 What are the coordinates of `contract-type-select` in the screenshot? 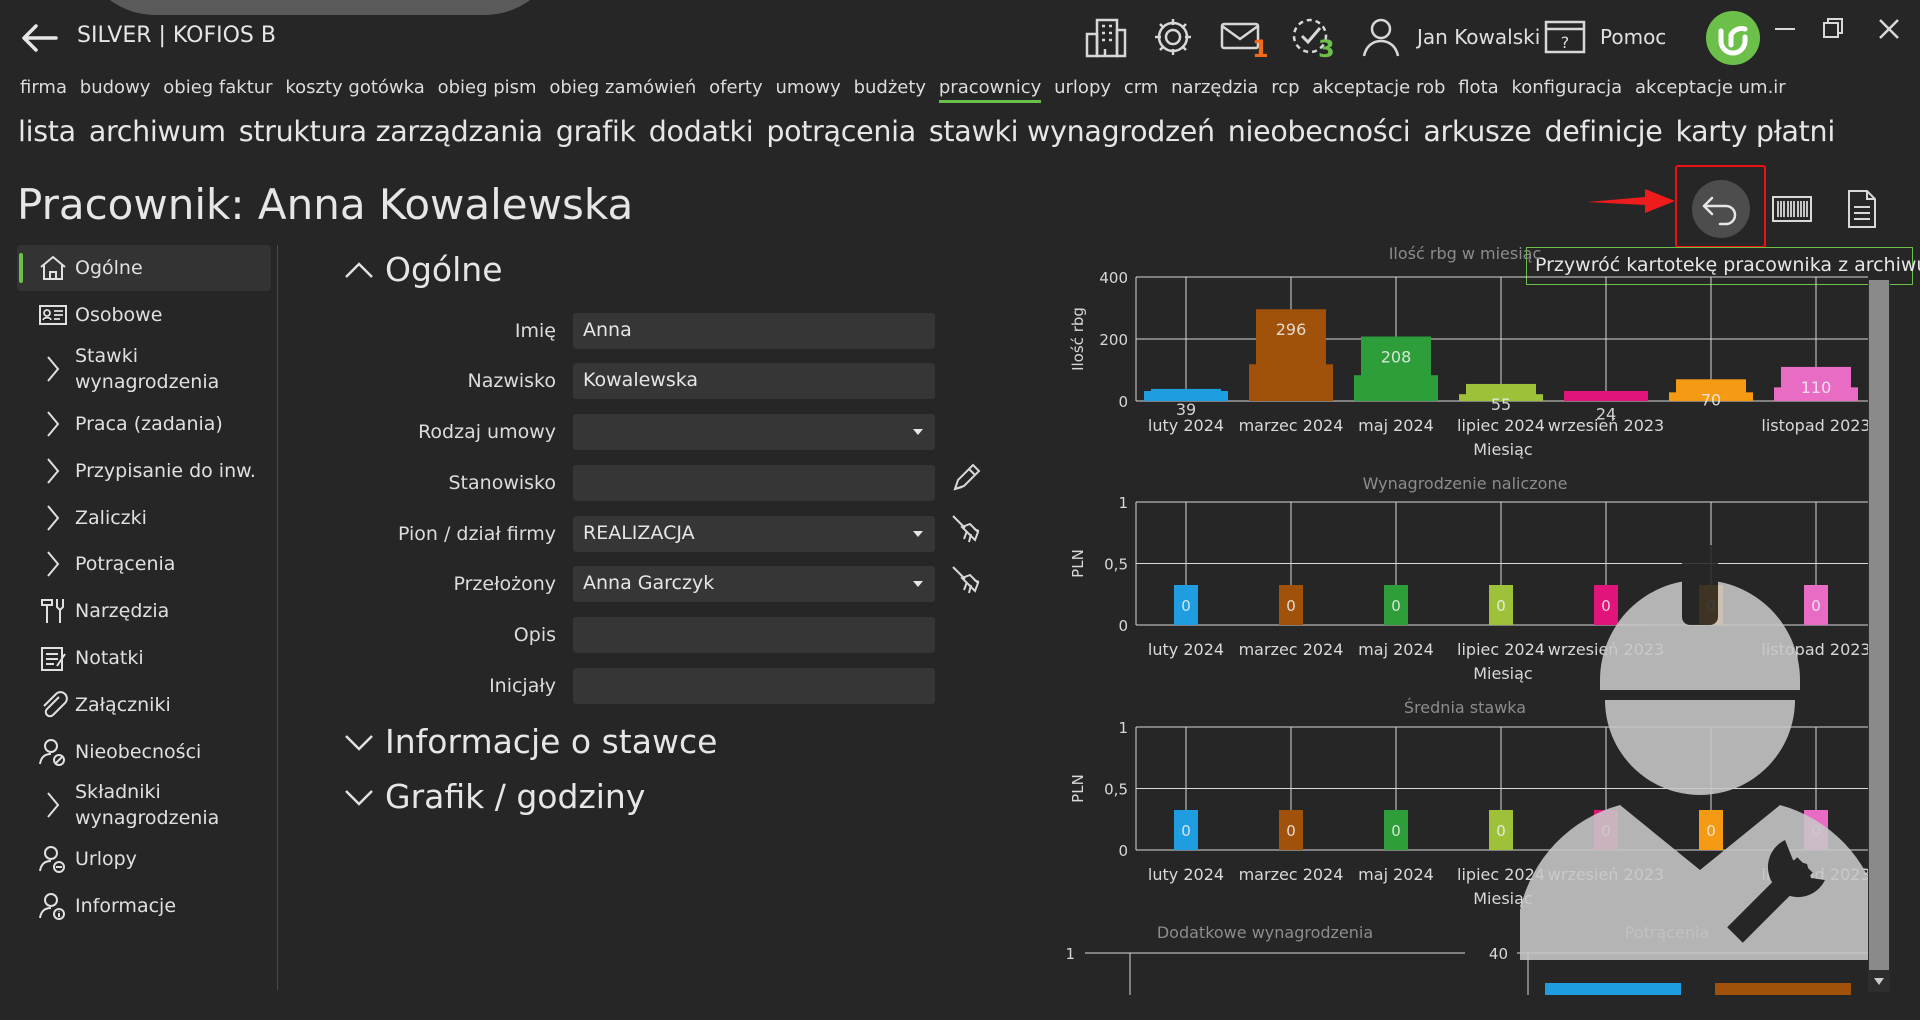 It's located at (754, 432).